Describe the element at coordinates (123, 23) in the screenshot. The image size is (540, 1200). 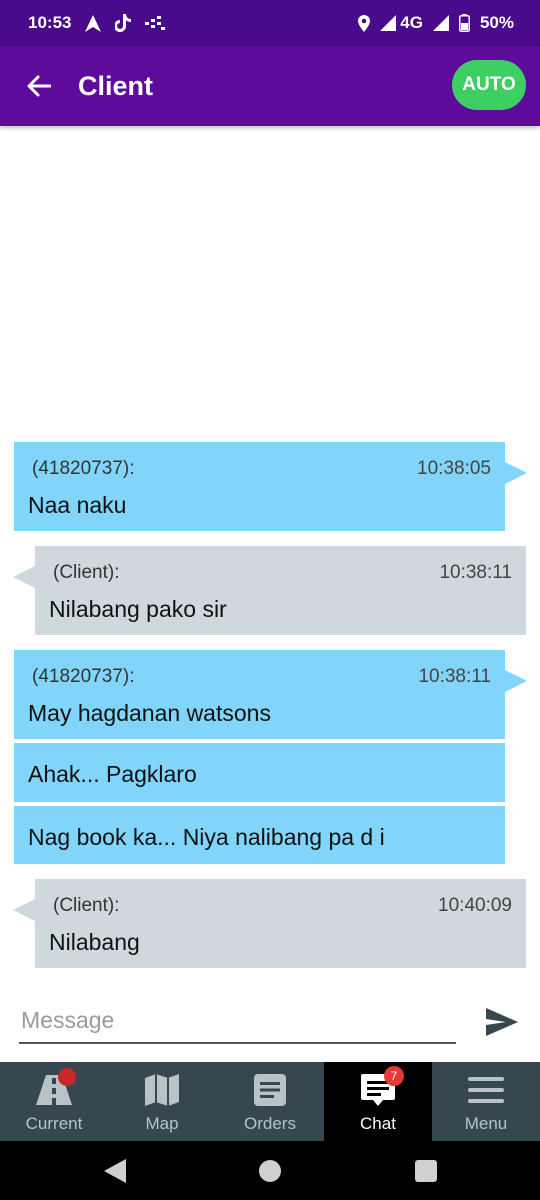
I see `tiktok-icon` at that location.